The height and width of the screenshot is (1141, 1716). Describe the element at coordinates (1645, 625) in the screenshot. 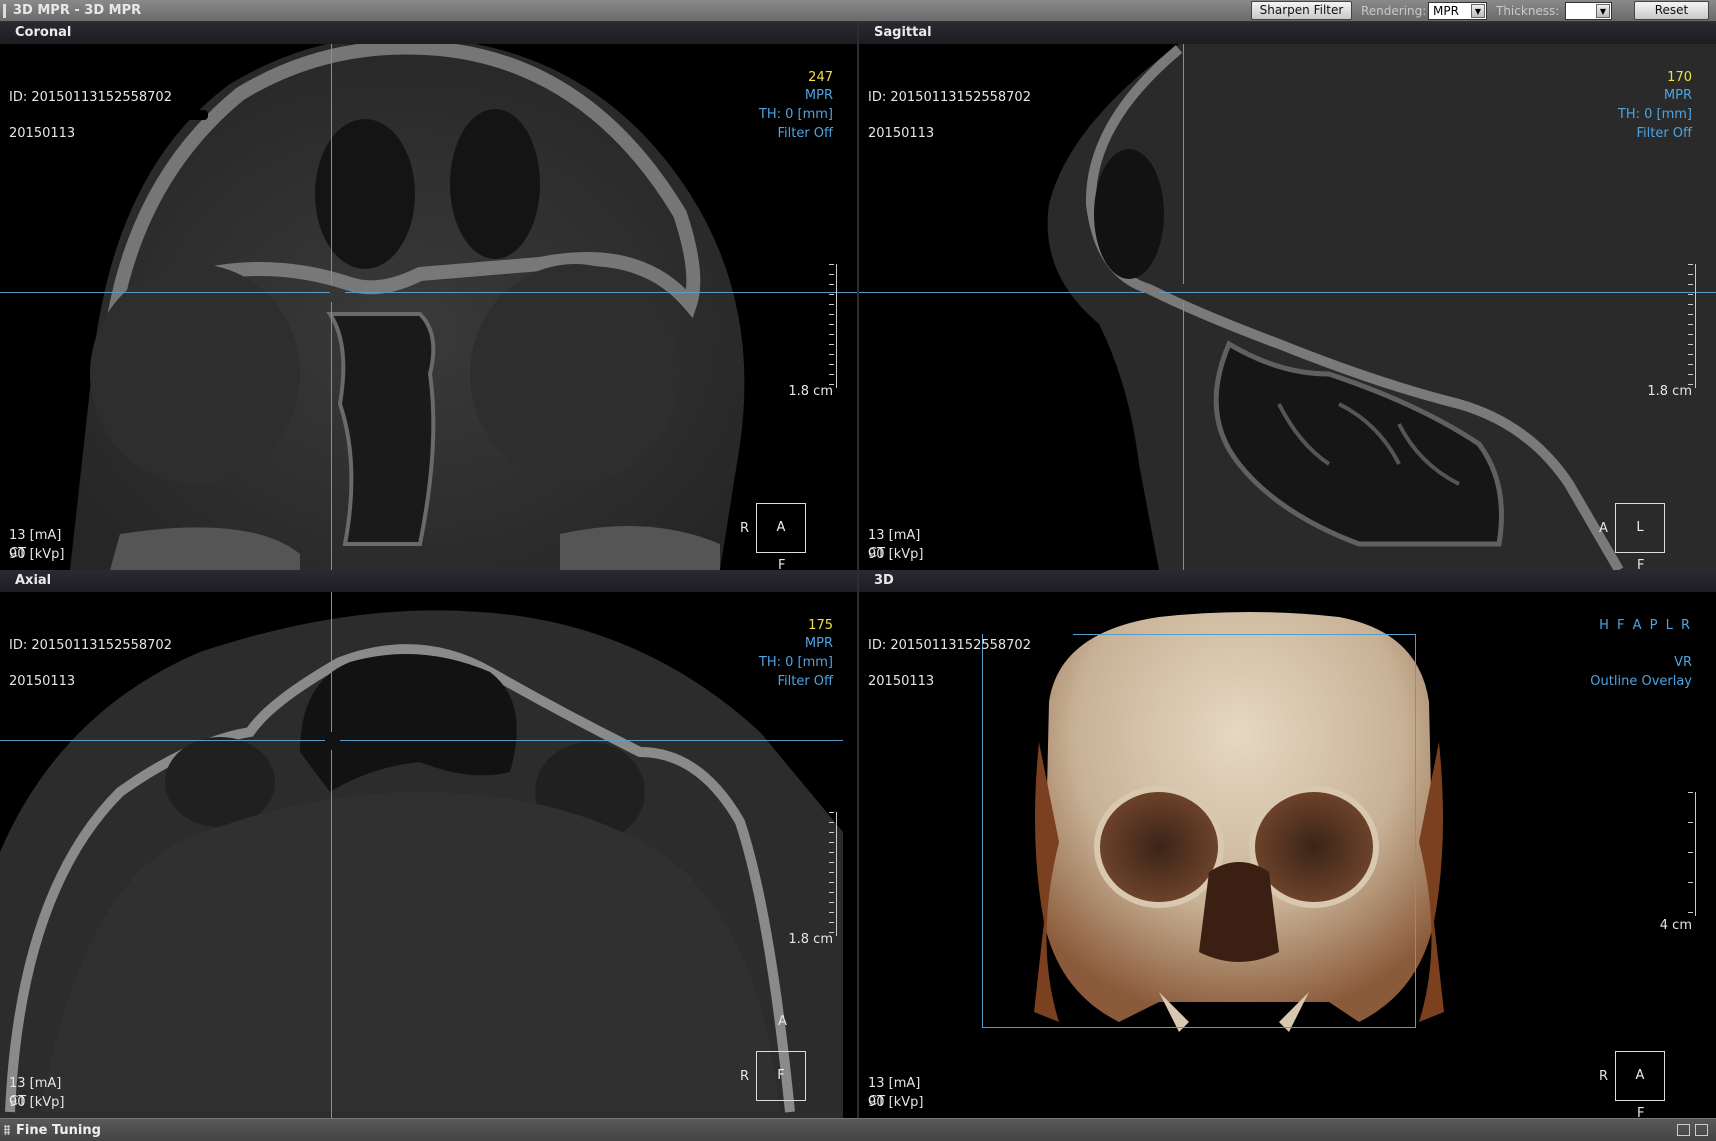

I see `orientation-shortcuts: H F A P L R` at that location.